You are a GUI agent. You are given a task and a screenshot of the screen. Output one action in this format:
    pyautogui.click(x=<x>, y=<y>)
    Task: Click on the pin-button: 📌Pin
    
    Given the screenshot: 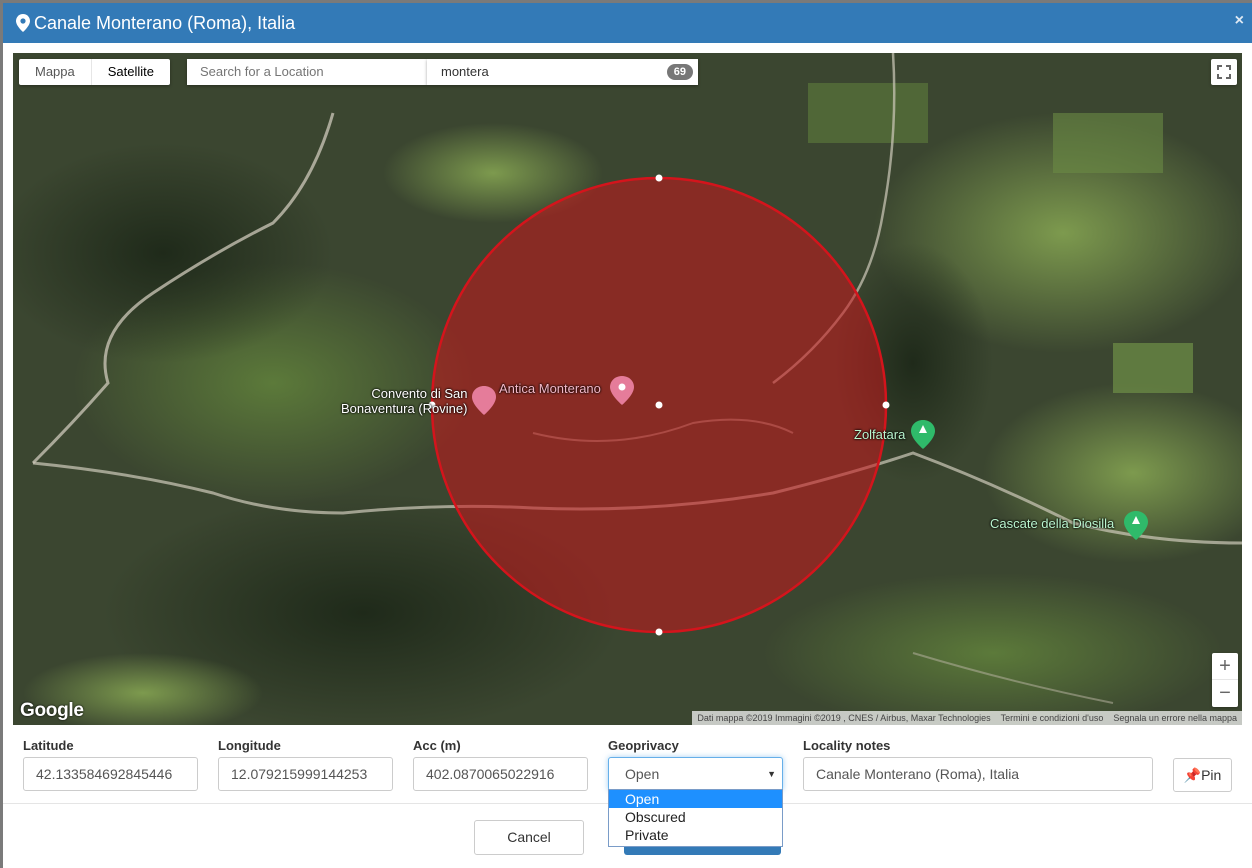 What is the action you would take?
    pyautogui.click(x=1202, y=775)
    